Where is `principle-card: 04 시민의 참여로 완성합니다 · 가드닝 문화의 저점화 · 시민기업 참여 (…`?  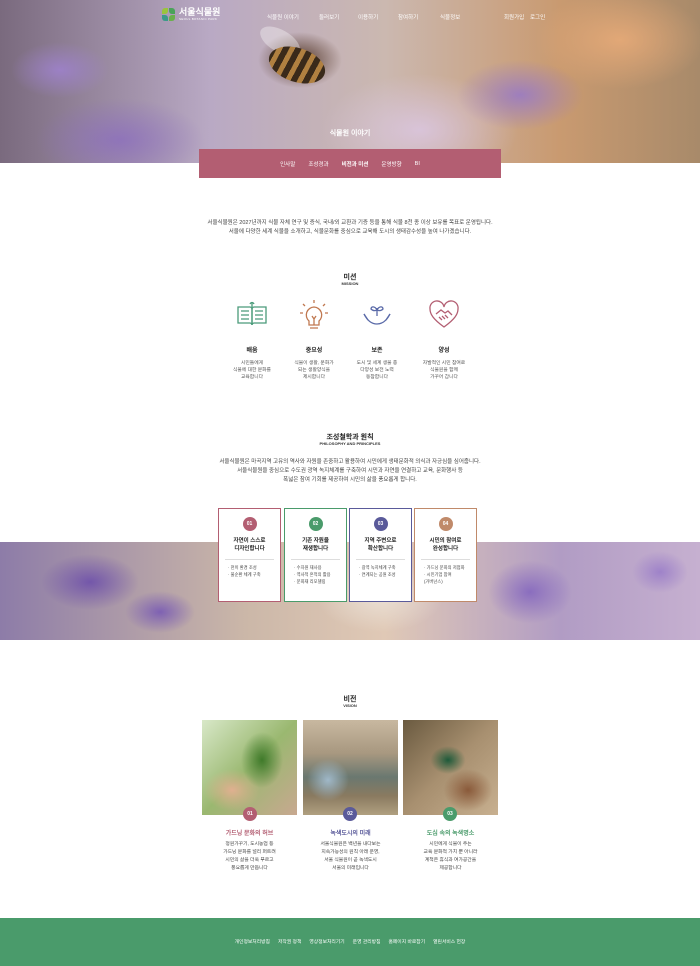 principle-card: 04 시민의 참여로 완성합니다 · 가드닝 문화의 저점화 · 시민기업 참여 (… is located at coordinates (445, 555).